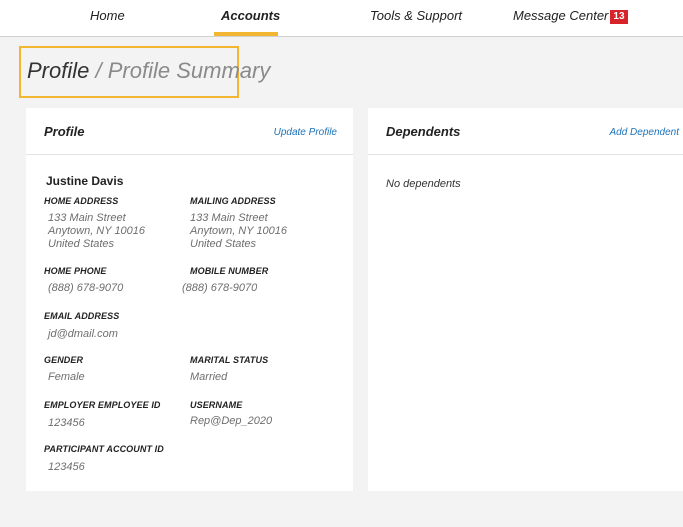 Image resolution: width=683 pixels, height=527 pixels. I want to click on home-phone-value: (888) 678-9070, so click(86, 288).